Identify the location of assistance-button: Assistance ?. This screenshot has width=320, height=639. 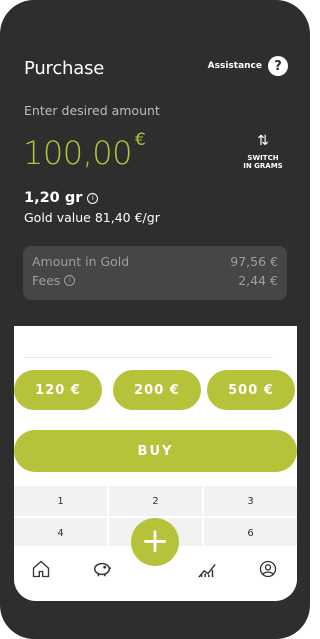
(248, 66).